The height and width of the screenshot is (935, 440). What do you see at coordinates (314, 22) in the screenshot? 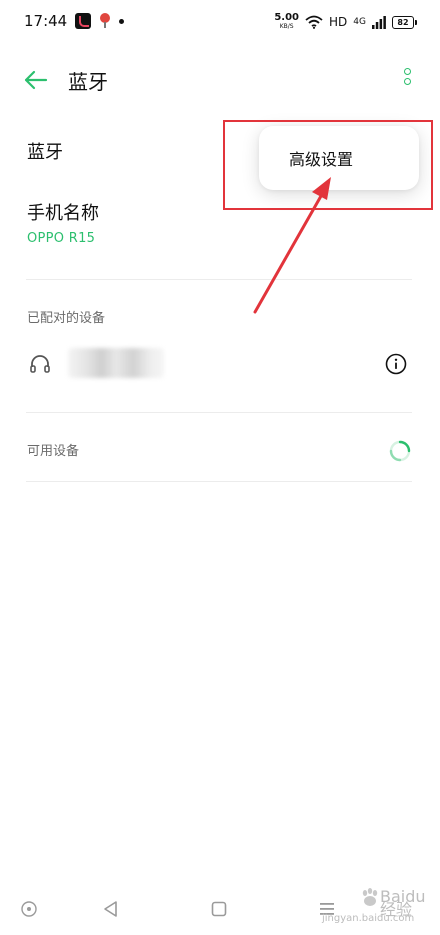
I see `wifi-icon` at bounding box center [314, 22].